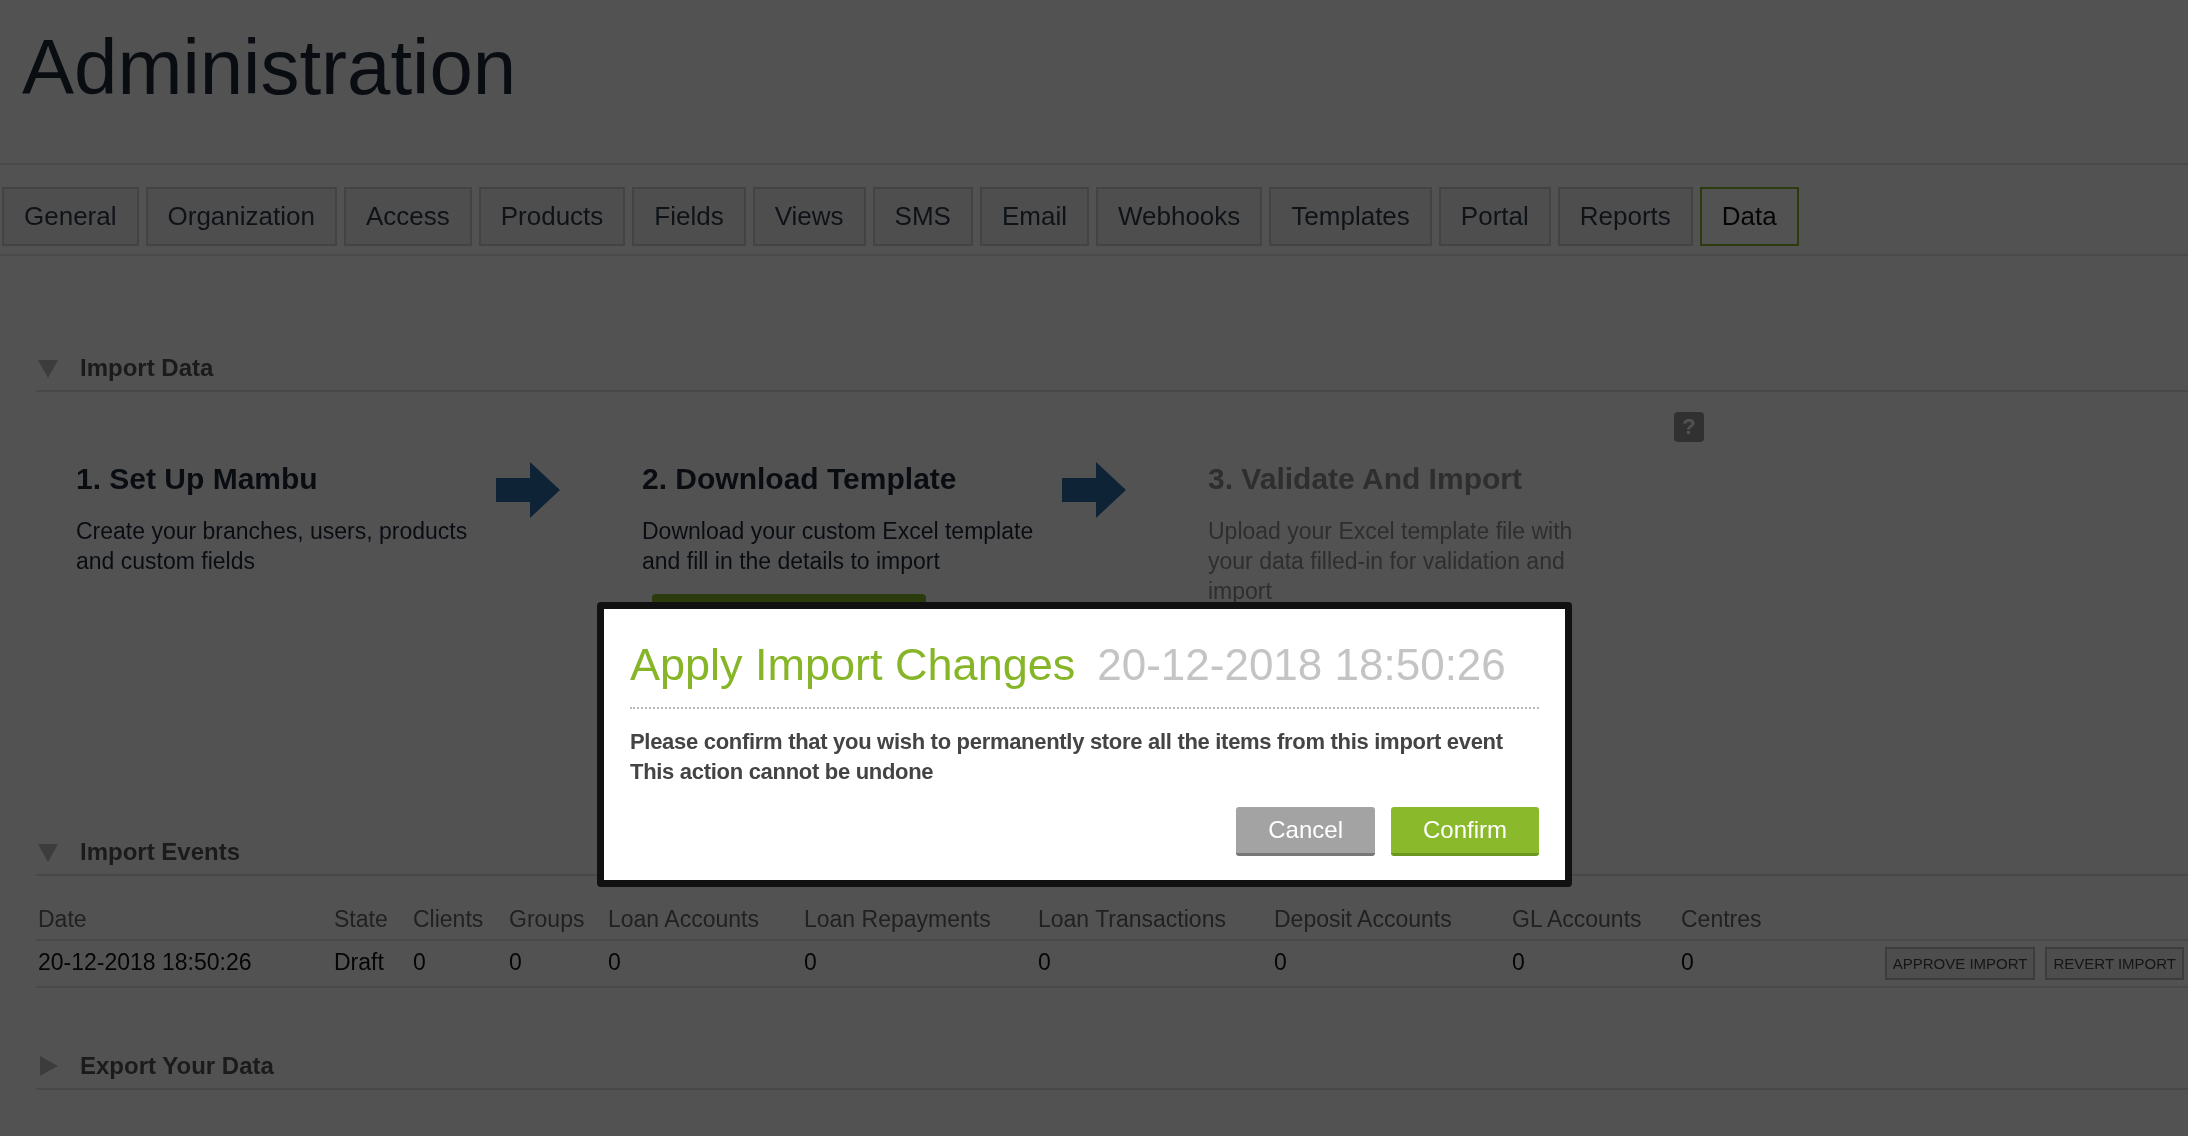 Image resolution: width=2188 pixels, height=1136 pixels. I want to click on cancel-button: Cancel, so click(1305, 831).